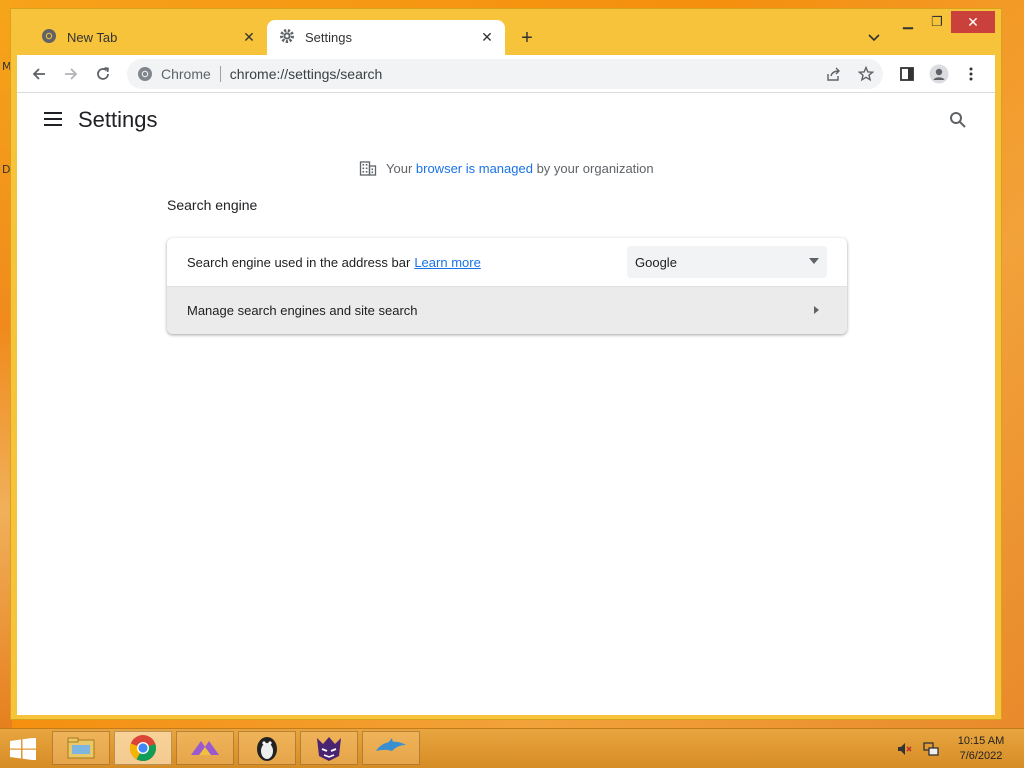  Describe the element at coordinates (212, 205) in the screenshot. I see `section-title: Search engine` at that location.